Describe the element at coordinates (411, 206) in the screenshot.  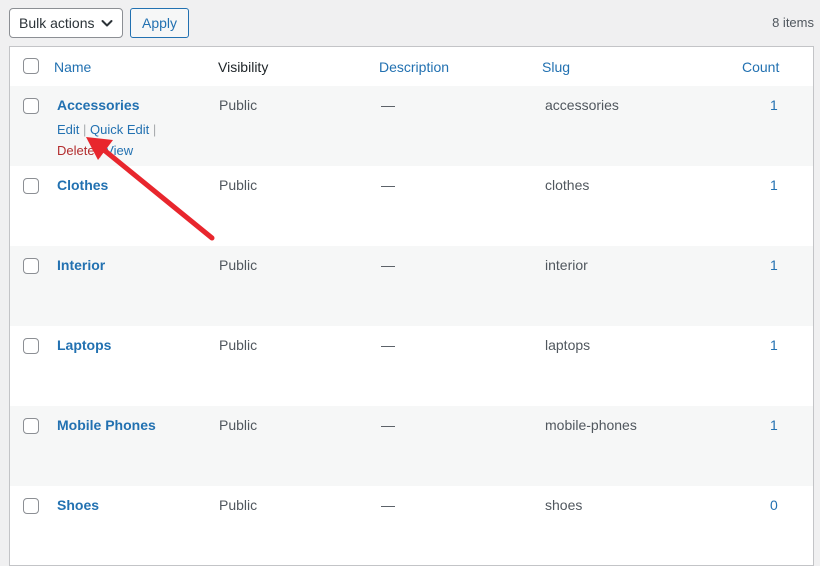
I see `table-row: Clothes Public — clothes 1` at that location.